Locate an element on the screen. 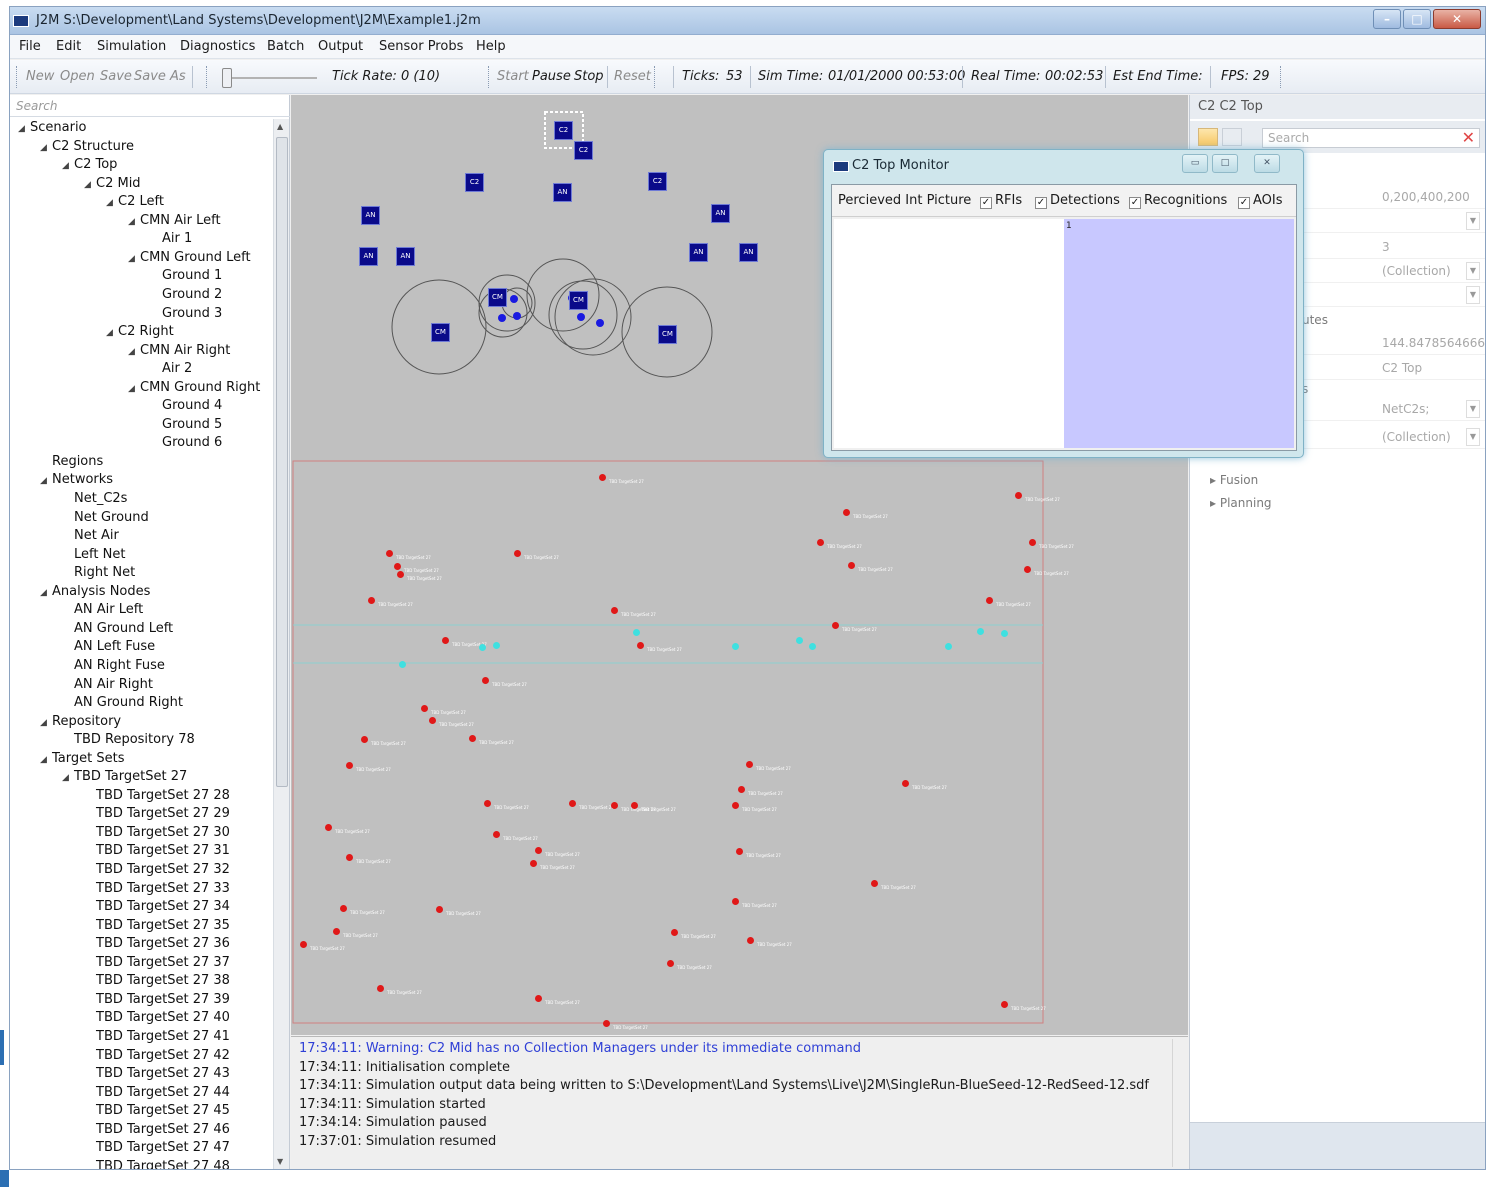 This screenshot has width=1486, height=1187. tree-item: TBD TargetSet 27 36 is located at coordinates (157, 944).